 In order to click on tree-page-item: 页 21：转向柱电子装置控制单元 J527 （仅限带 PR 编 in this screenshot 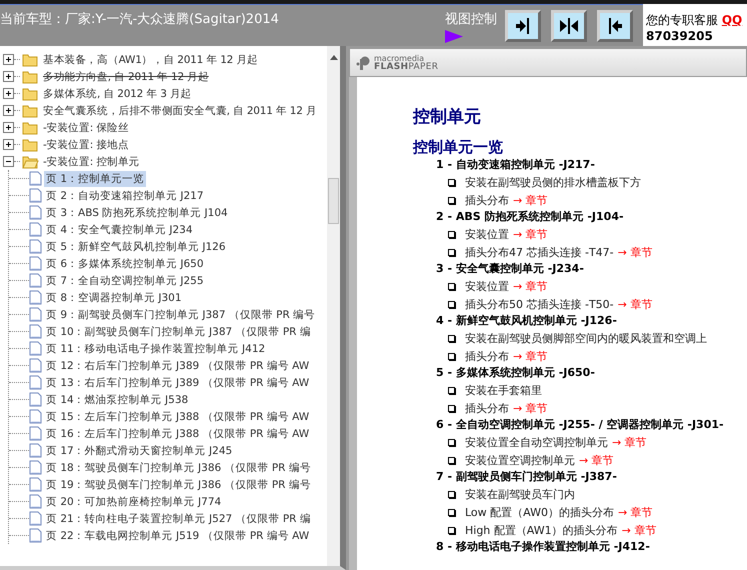, I will do `click(178, 518)`.